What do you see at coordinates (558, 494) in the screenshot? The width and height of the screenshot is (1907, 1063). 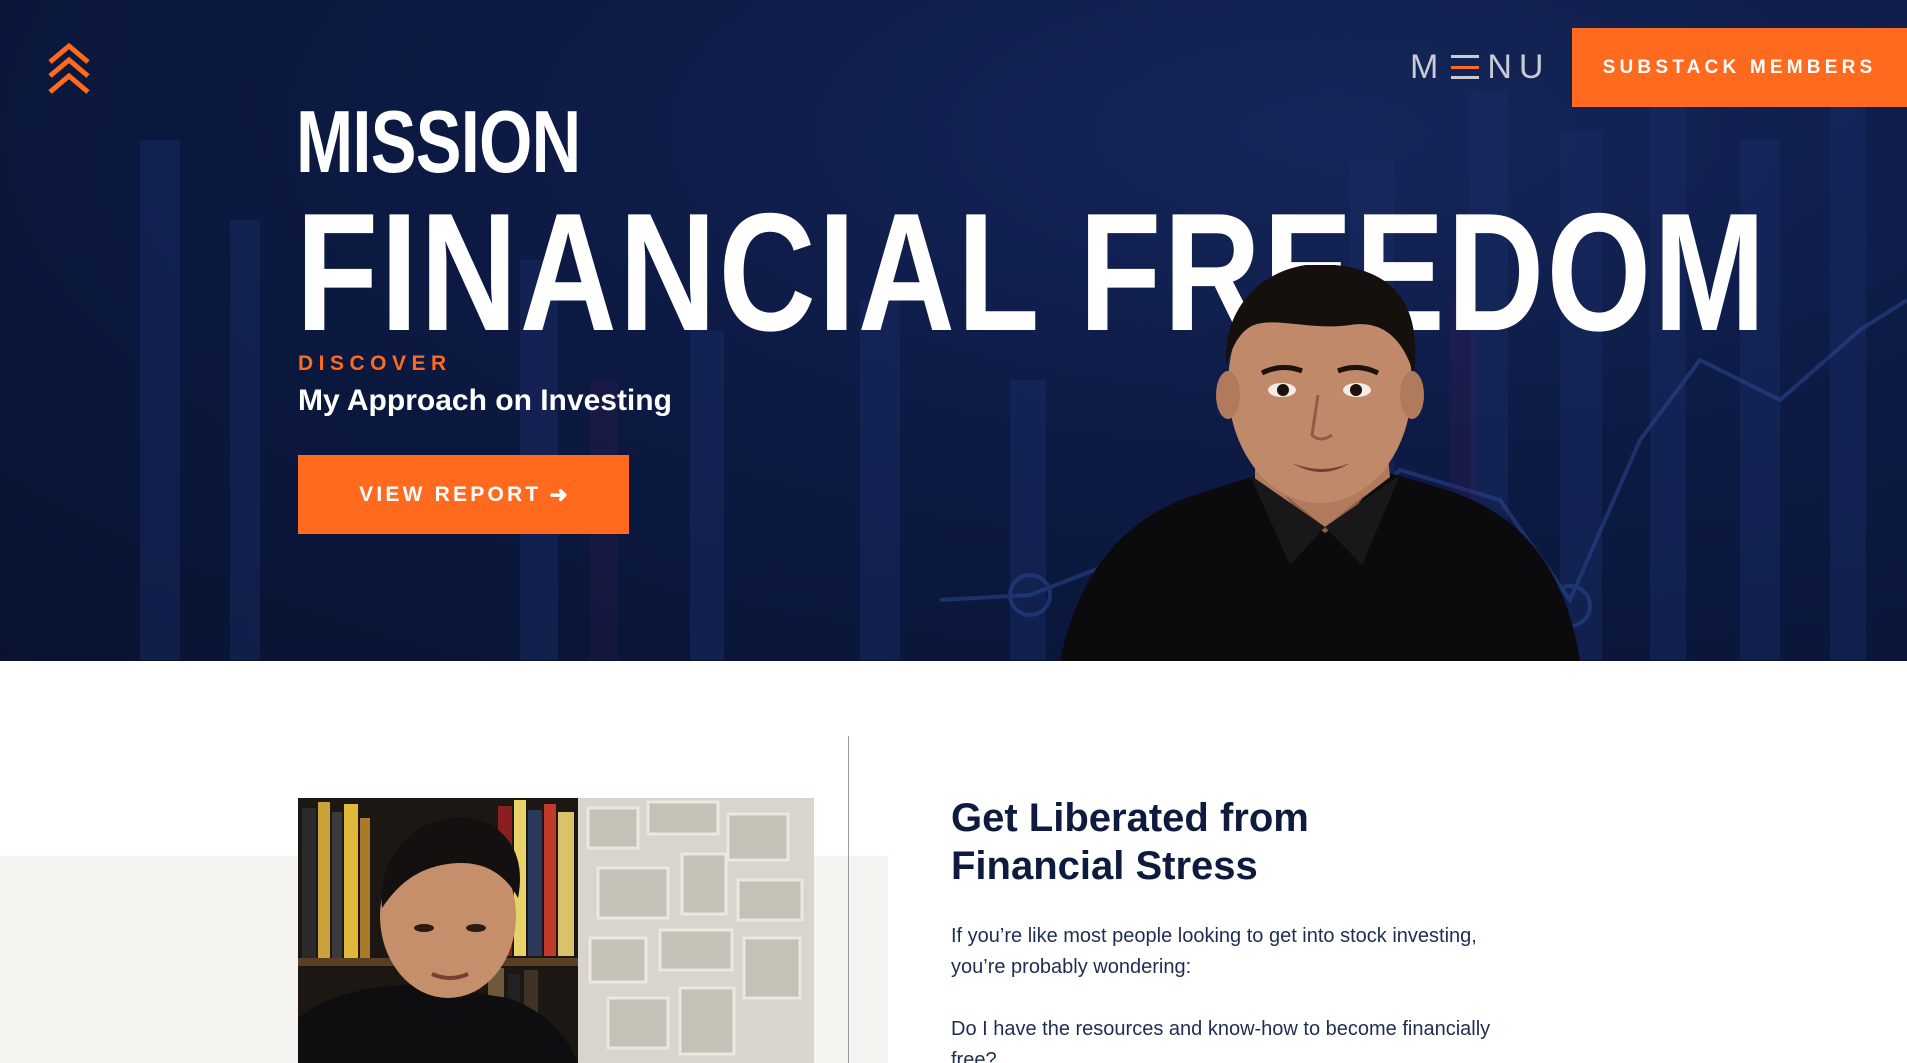 I see `arrow-right-icon: ➜` at bounding box center [558, 494].